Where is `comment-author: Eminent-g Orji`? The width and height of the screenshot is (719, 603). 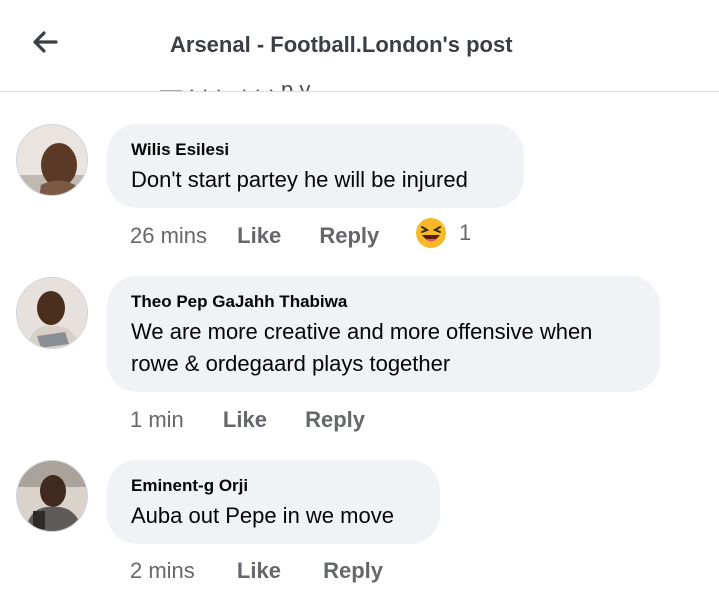 comment-author: Eminent-g Orji is located at coordinates (273, 486).